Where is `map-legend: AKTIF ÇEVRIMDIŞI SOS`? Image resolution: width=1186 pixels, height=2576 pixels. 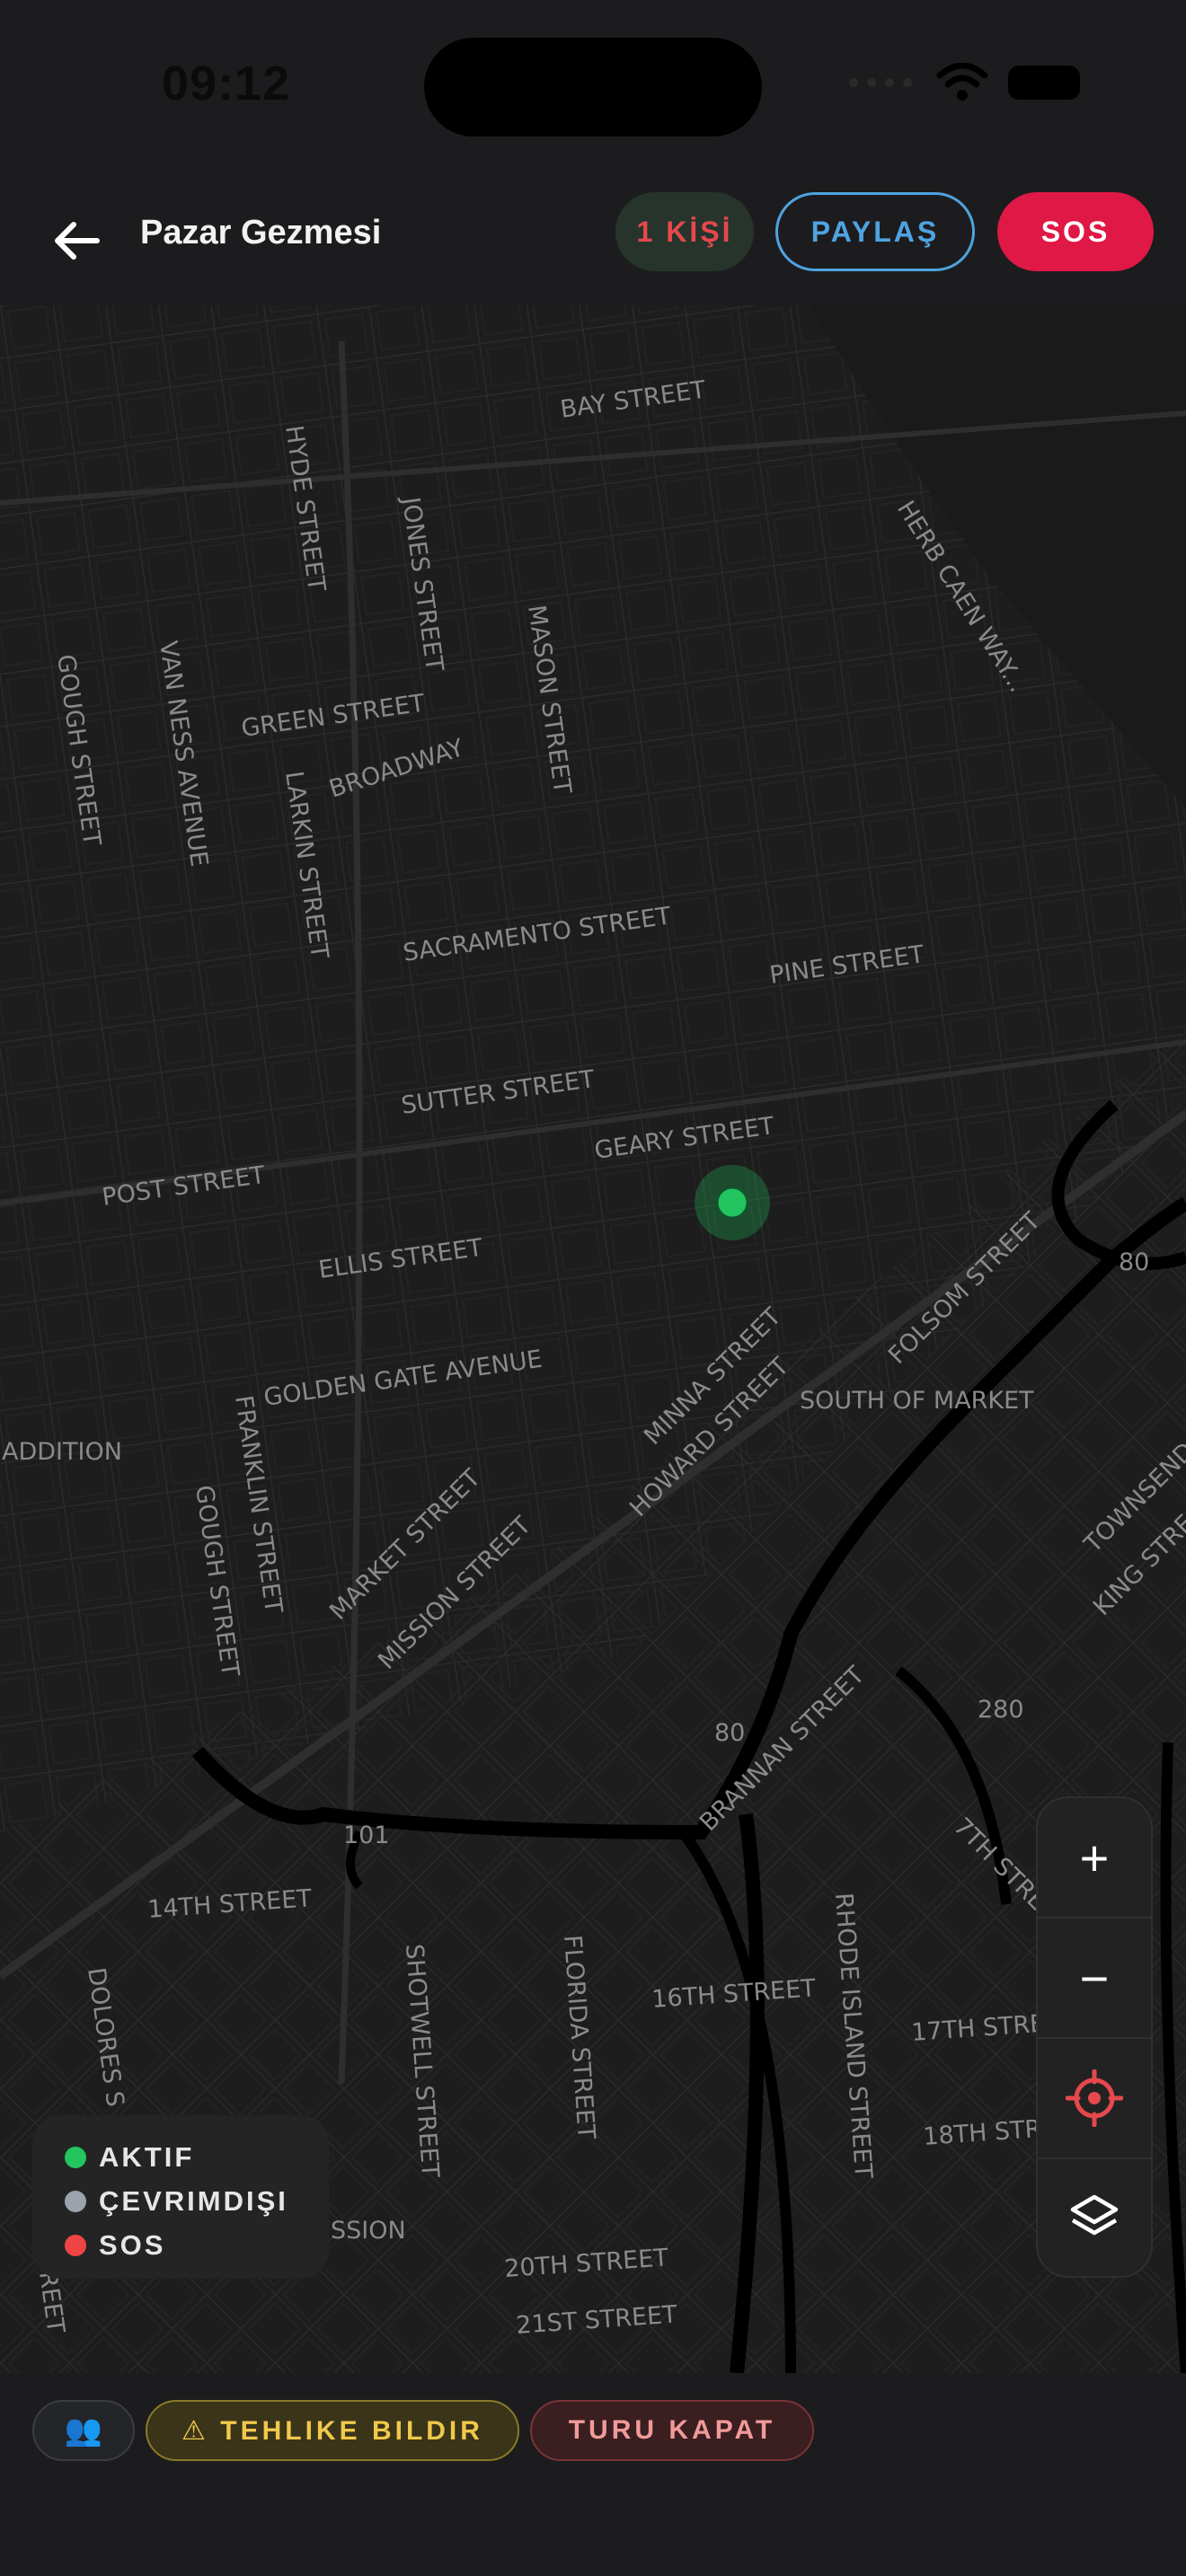
map-legend: AKTIF ÇEVRIMDIŞI SOS is located at coordinates (180, 2197).